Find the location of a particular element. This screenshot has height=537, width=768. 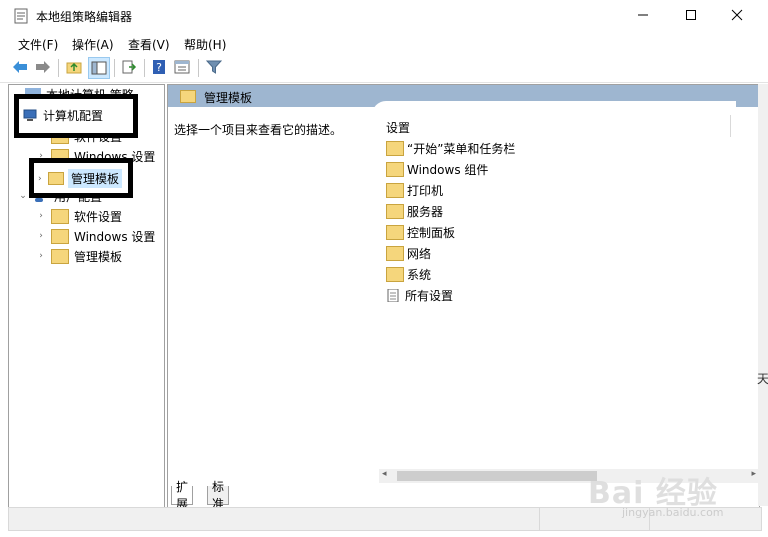

properties-button is located at coordinates (182, 67).